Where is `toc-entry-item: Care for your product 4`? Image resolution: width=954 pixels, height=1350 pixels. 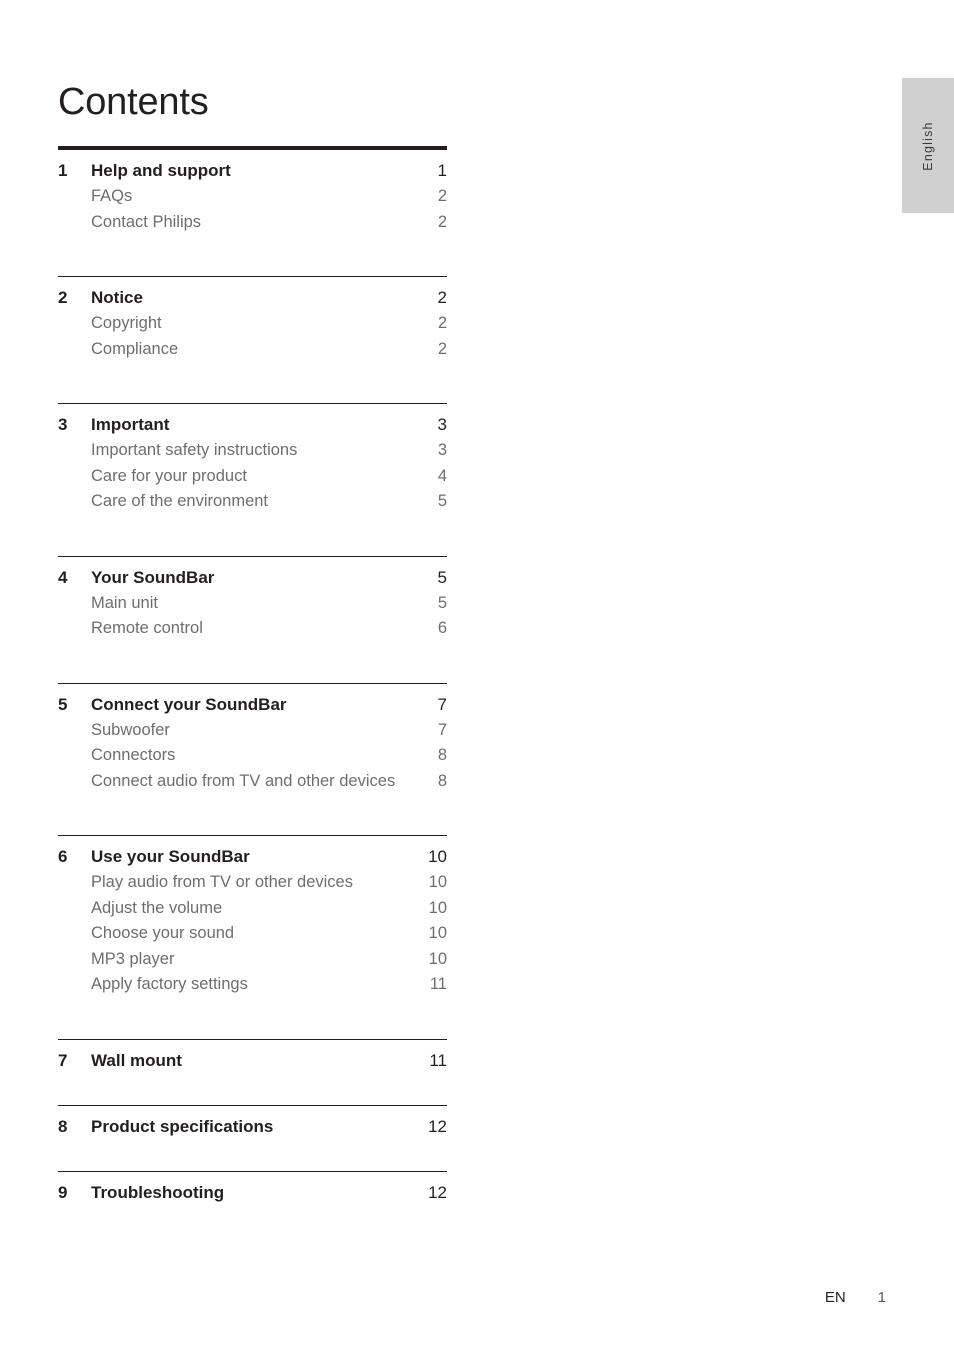 toc-entry-item: Care for your product 4 is located at coordinates (252, 472).